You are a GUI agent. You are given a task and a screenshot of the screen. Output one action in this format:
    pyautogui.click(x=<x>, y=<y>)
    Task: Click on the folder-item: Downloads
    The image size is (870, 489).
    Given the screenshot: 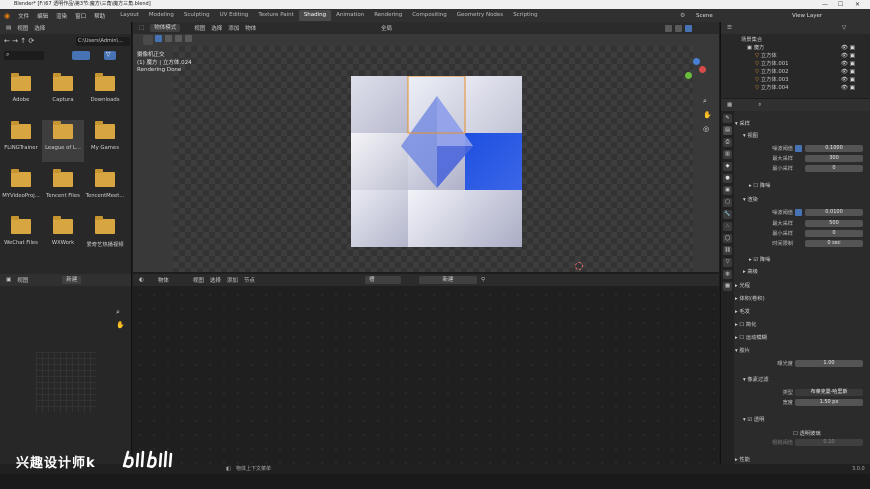 What is the action you would take?
    pyautogui.click(x=105, y=88)
    